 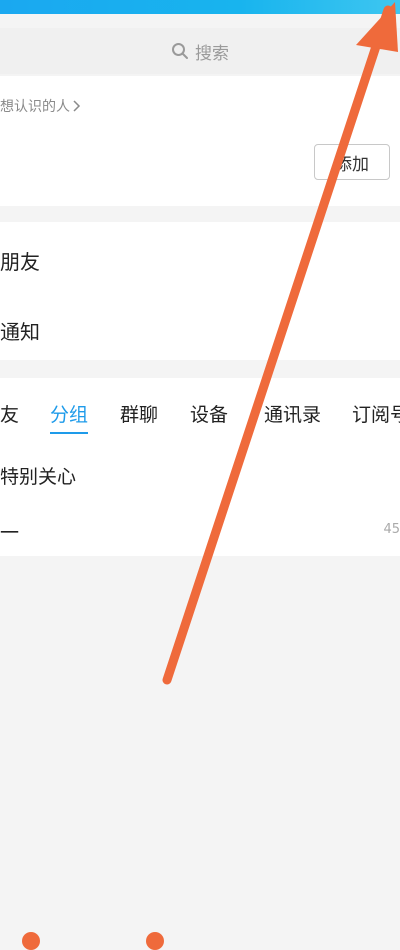 I want to click on add-button: 添加, so click(x=352, y=162).